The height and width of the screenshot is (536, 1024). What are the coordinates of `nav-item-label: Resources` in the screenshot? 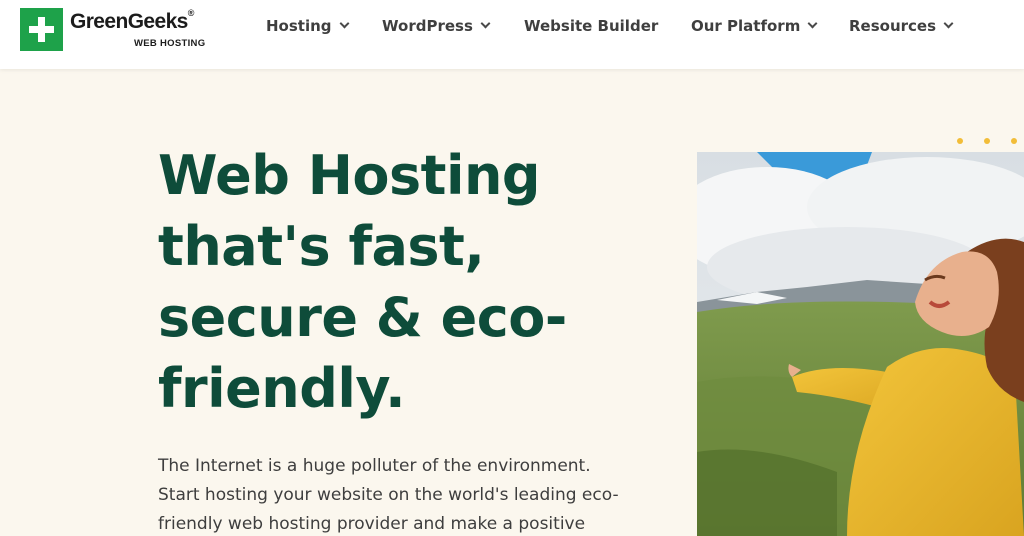 It's located at (893, 26).